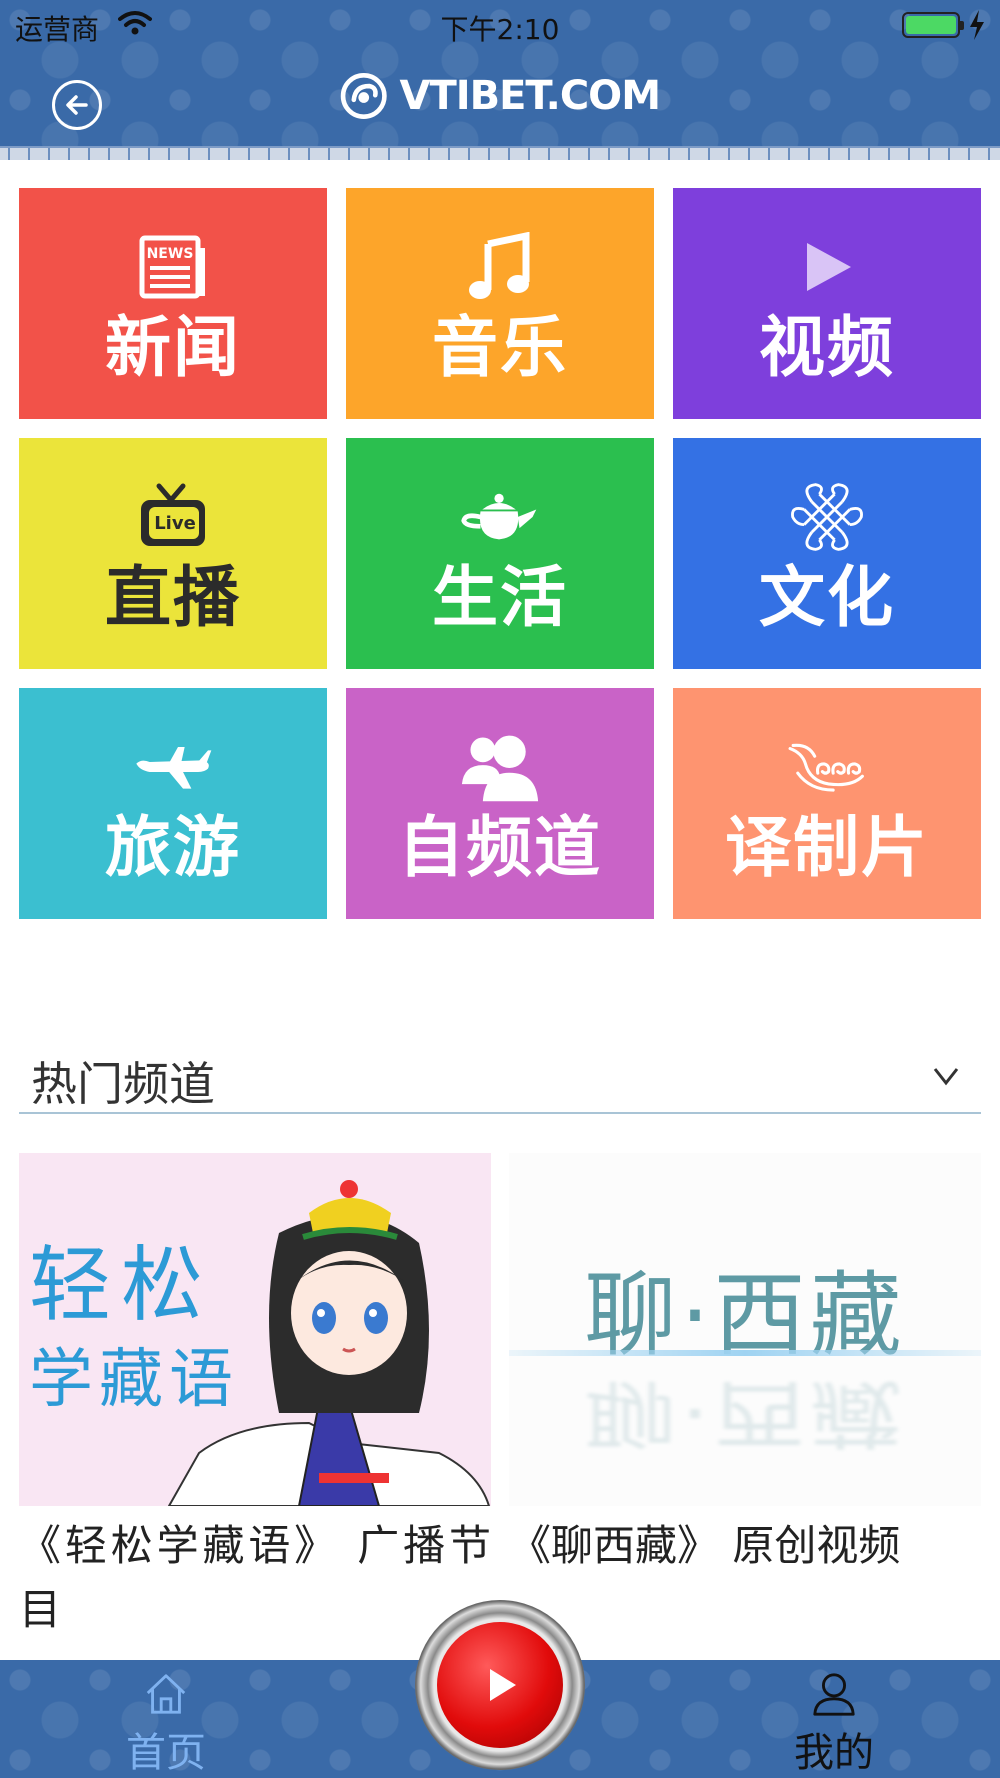 This screenshot has width=1000, height=1778. What do you see at coordinates (745, 1353) in the screenshot?
I see `thumbnail-divider` at bounding box center [745, 1353].